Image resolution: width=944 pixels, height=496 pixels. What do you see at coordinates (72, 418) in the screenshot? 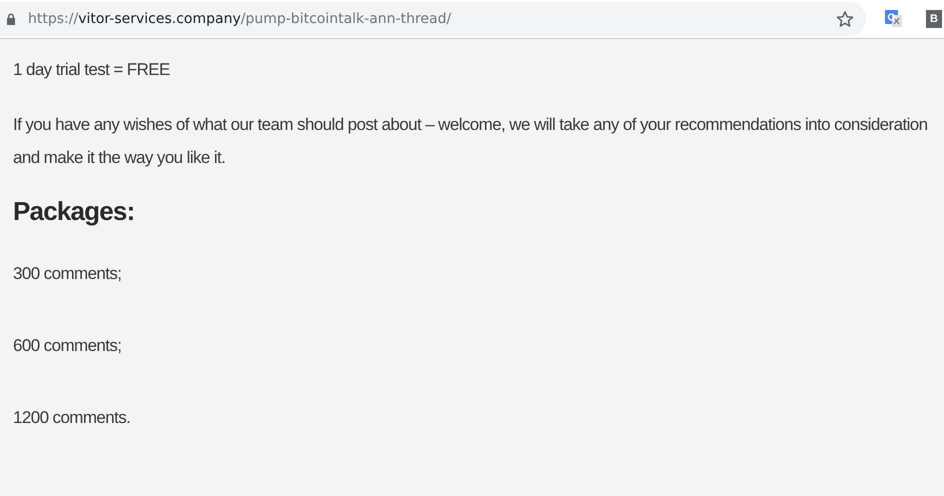
I see `package-item: 1200 comments.` at bounding box center [72, 418].